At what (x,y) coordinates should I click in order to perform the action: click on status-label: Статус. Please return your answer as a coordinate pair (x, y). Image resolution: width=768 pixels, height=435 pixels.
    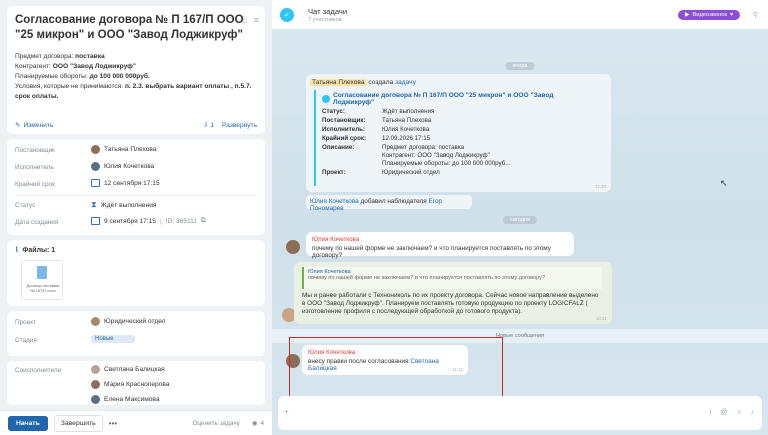
    Looking at the image, I should click on (25, 205).